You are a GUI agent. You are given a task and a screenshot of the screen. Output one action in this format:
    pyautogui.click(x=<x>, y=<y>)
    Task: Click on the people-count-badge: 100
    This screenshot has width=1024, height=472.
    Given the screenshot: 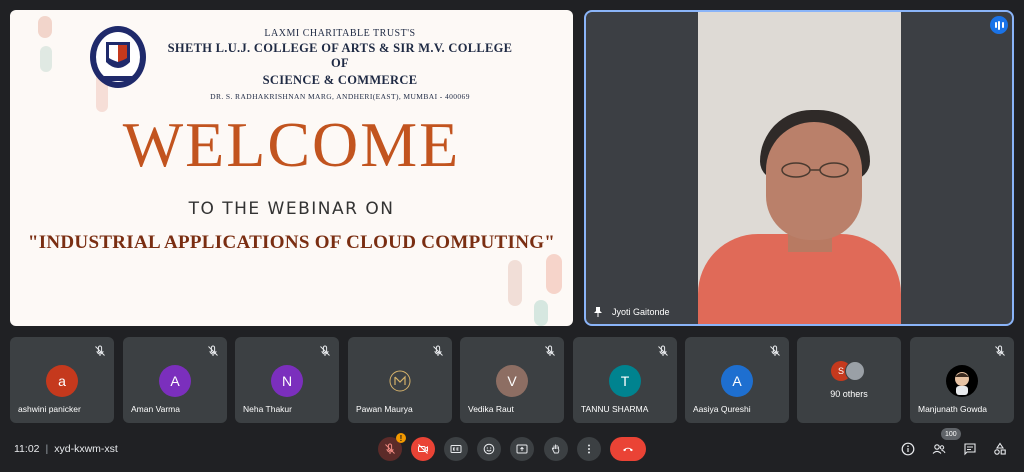 What is the action you would take?
    pyautogui.click(x=951, y=434)
    